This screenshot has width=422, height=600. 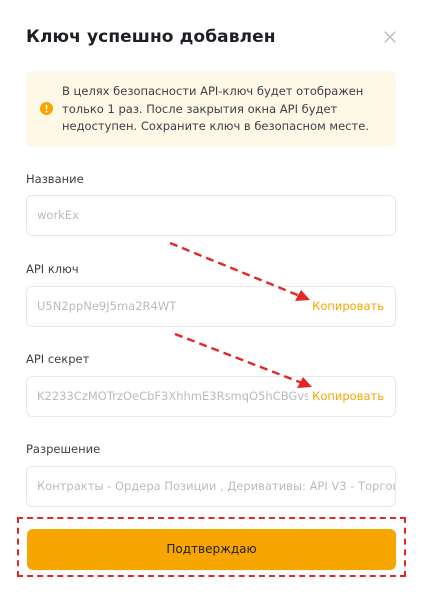 What do you see at coordinates (211, 215) in the screenshot?
I see `name-field: workEx` at bounding box center [211, 215].